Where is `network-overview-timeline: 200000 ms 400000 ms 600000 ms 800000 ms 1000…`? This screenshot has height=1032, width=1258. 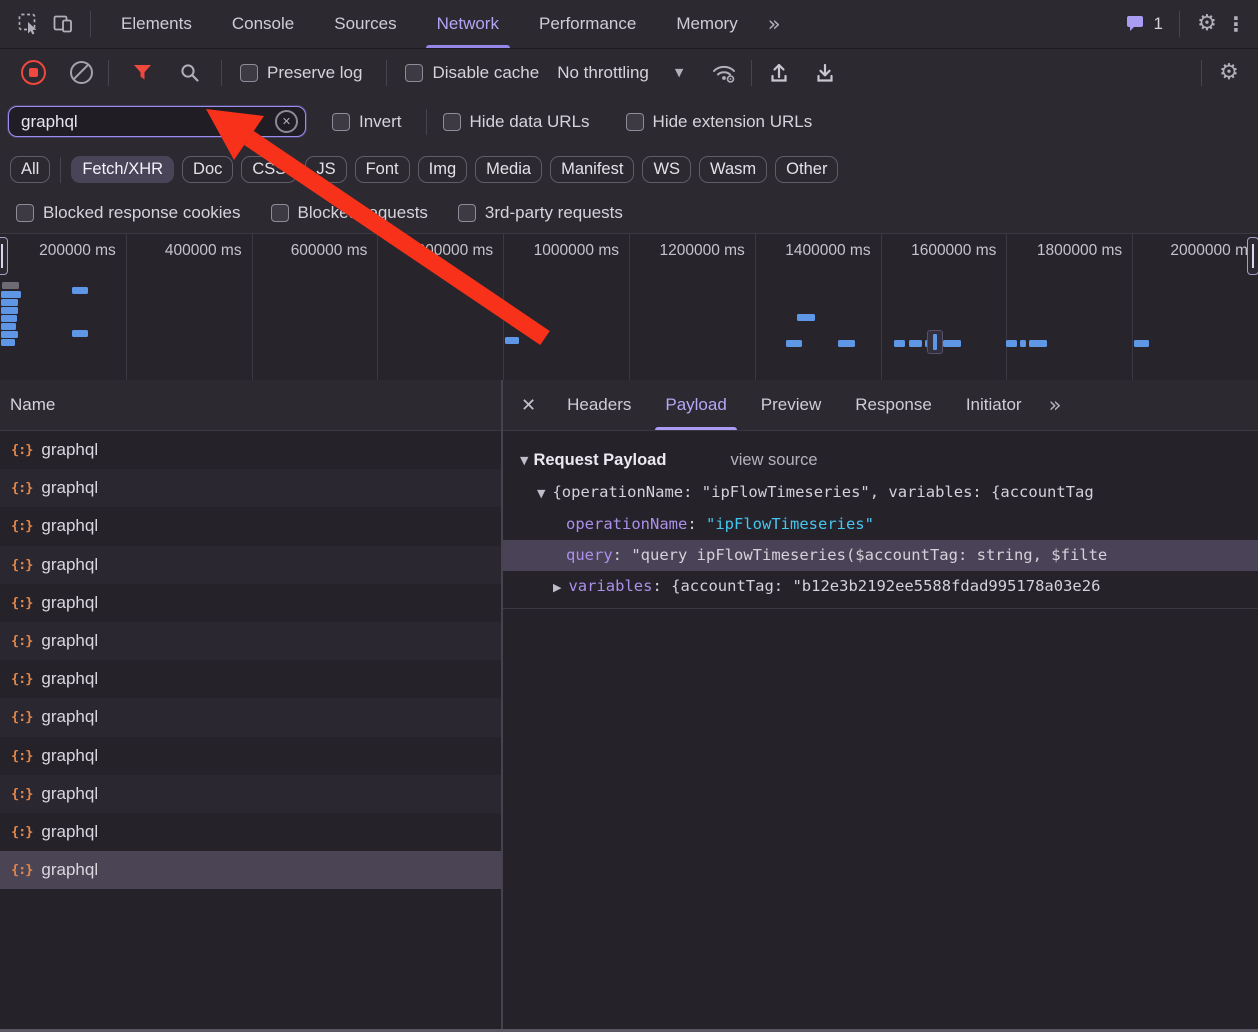 network-overview-timeline: 200000 ms 400000 ms 600000 ms 800000 ms 1000… is located at coordinates (629, 307).